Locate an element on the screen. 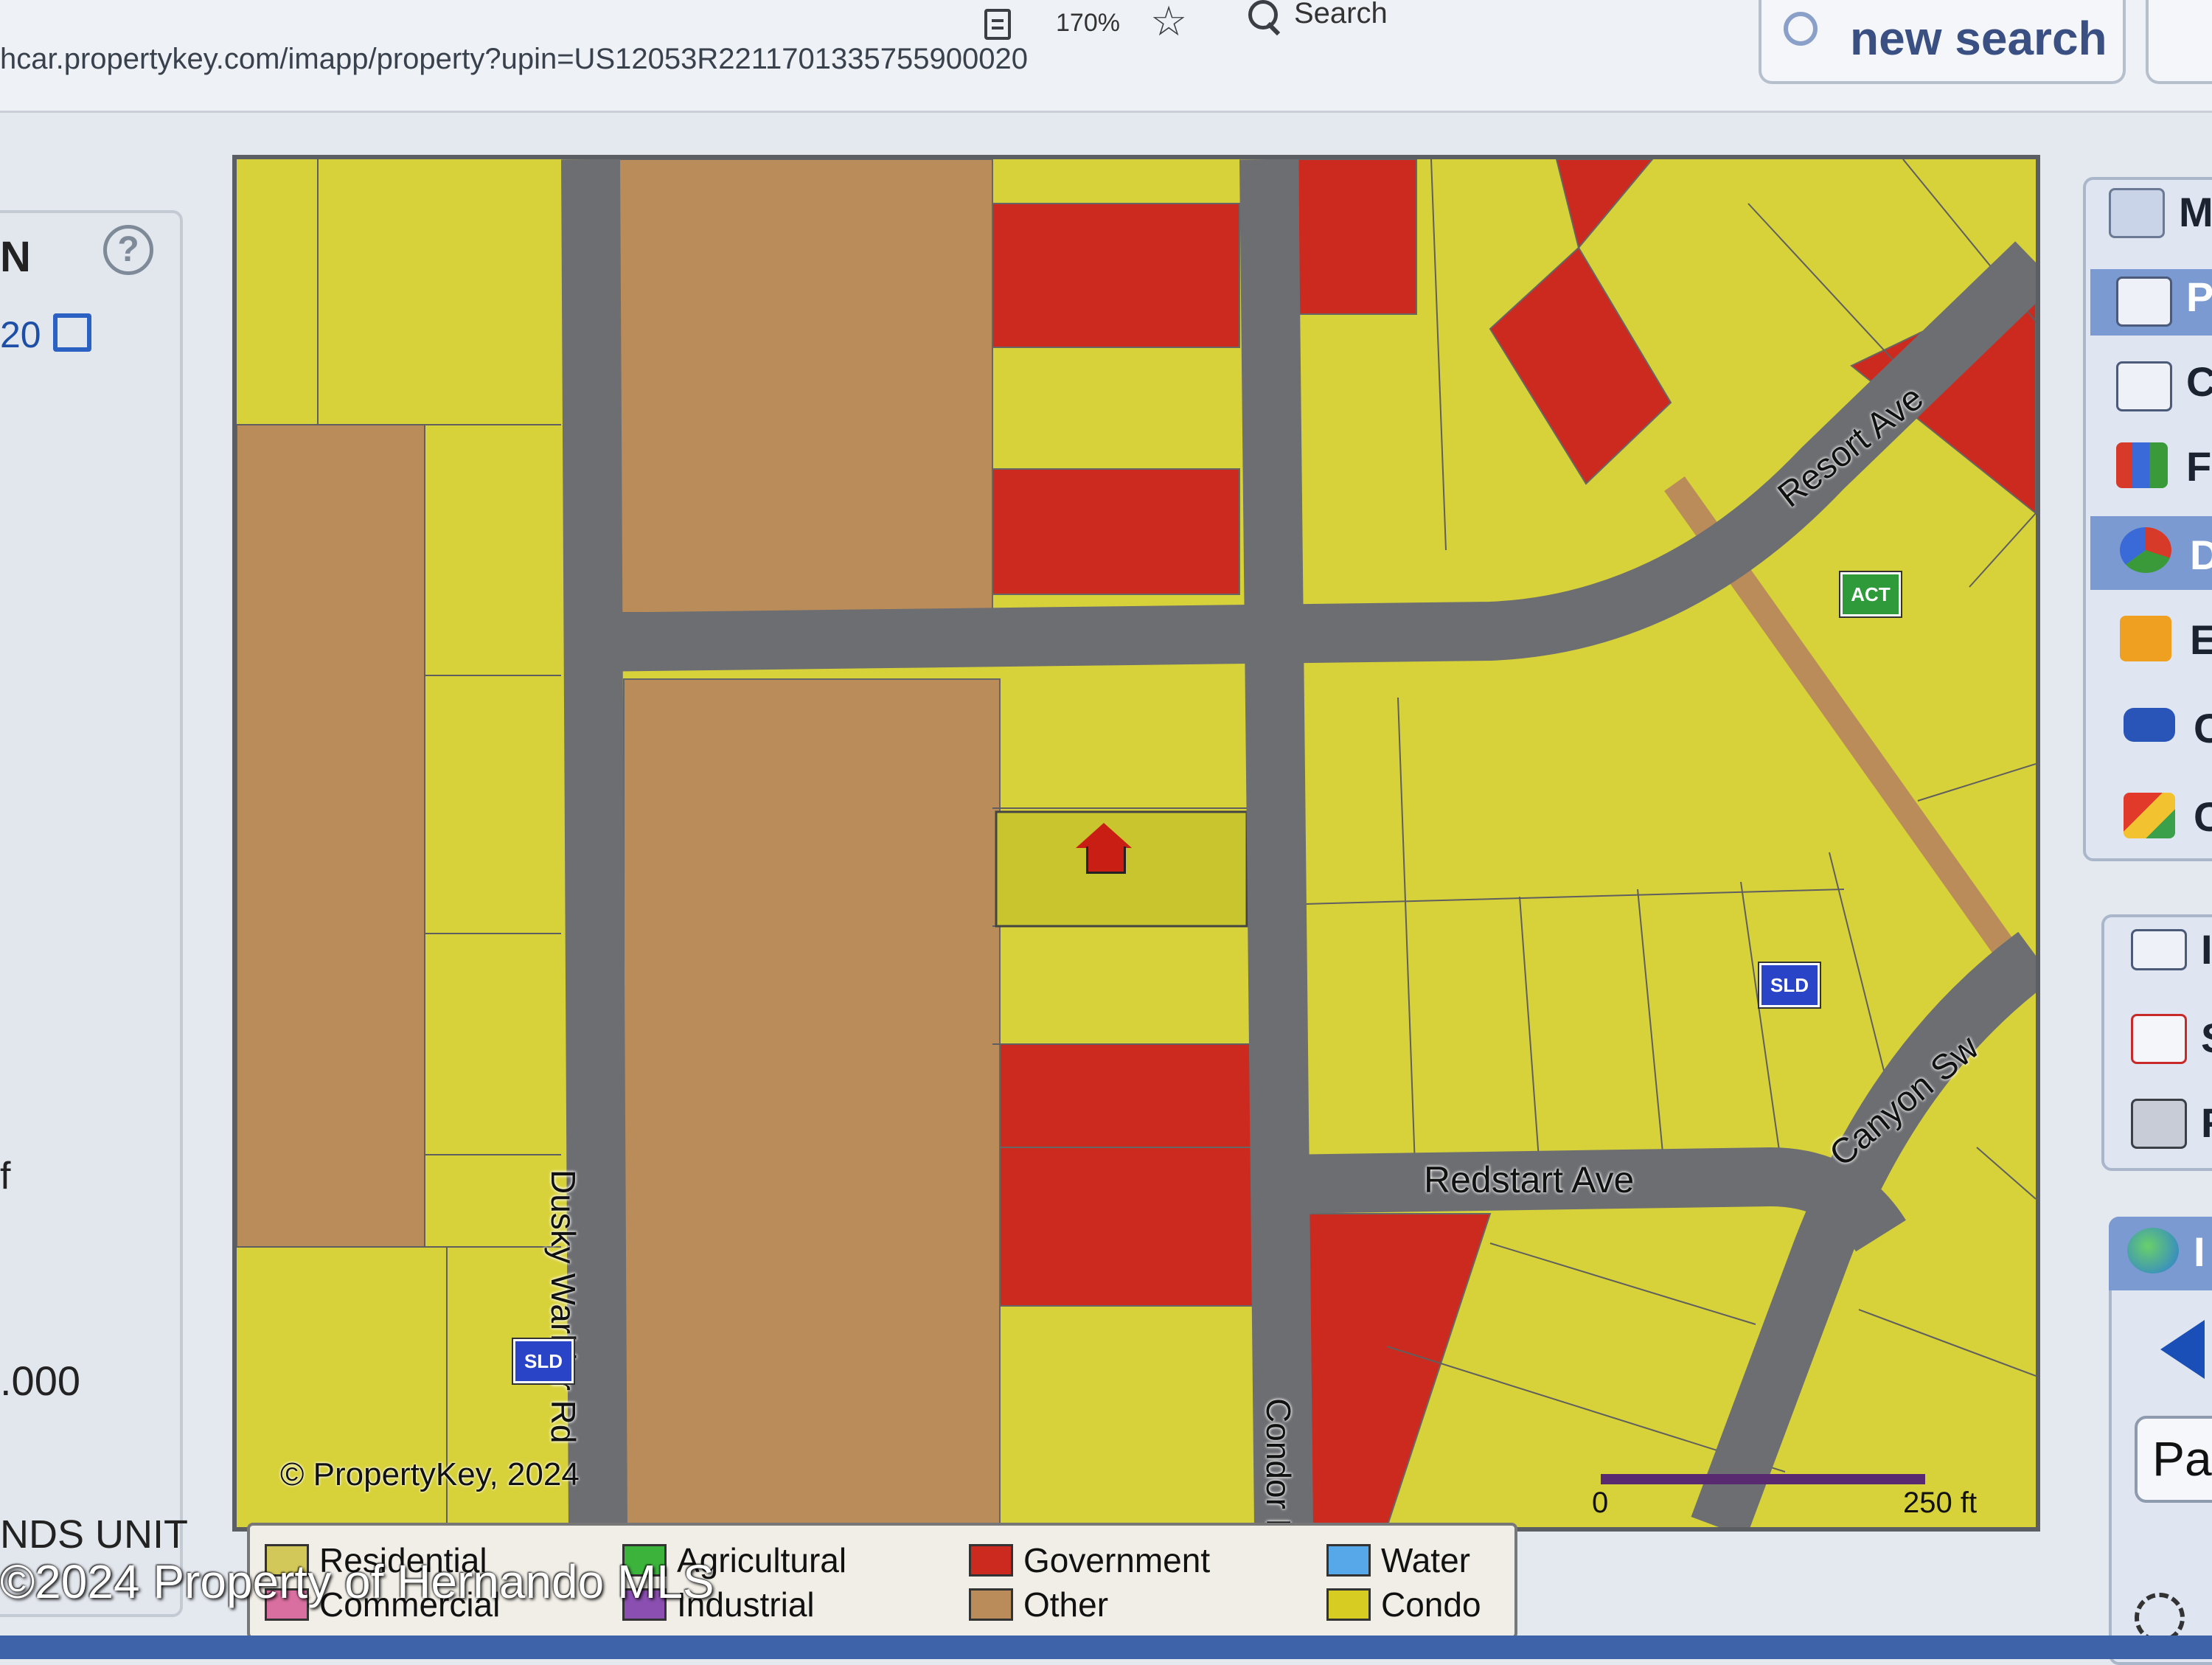  new-search-label: new search is located at coordinates (1978, 38).